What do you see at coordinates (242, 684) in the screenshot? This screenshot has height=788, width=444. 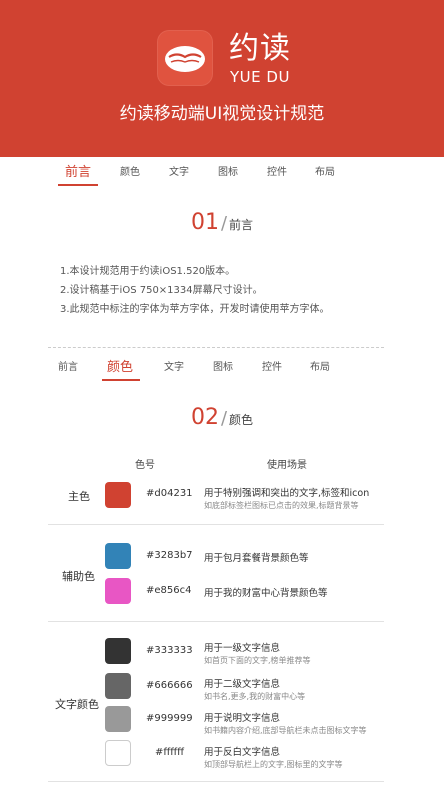 I see `color-usage: 用于二级文字信息` at bounding box center [242, 684].